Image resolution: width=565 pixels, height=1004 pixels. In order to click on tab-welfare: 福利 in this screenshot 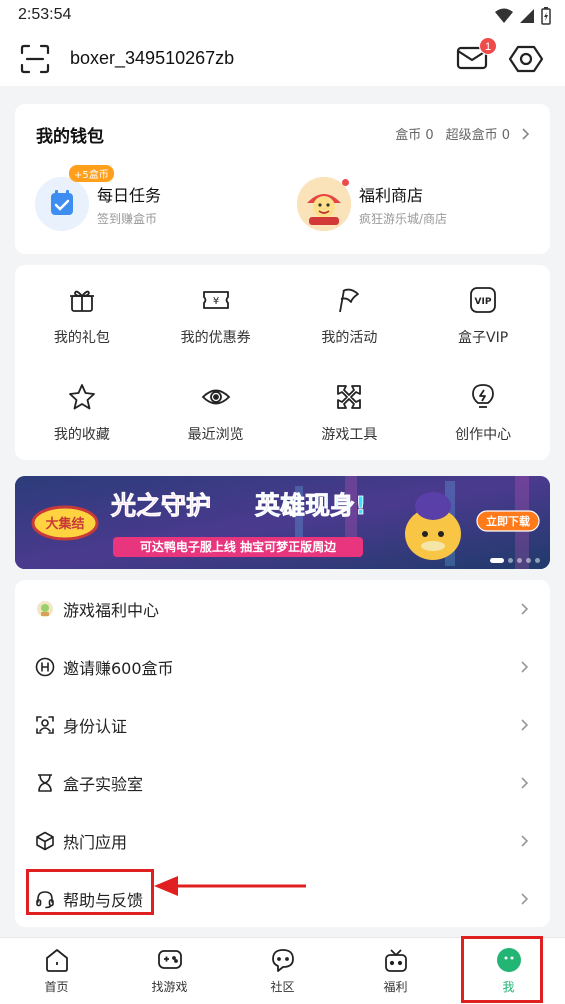, I will do `click(395, 971)`.